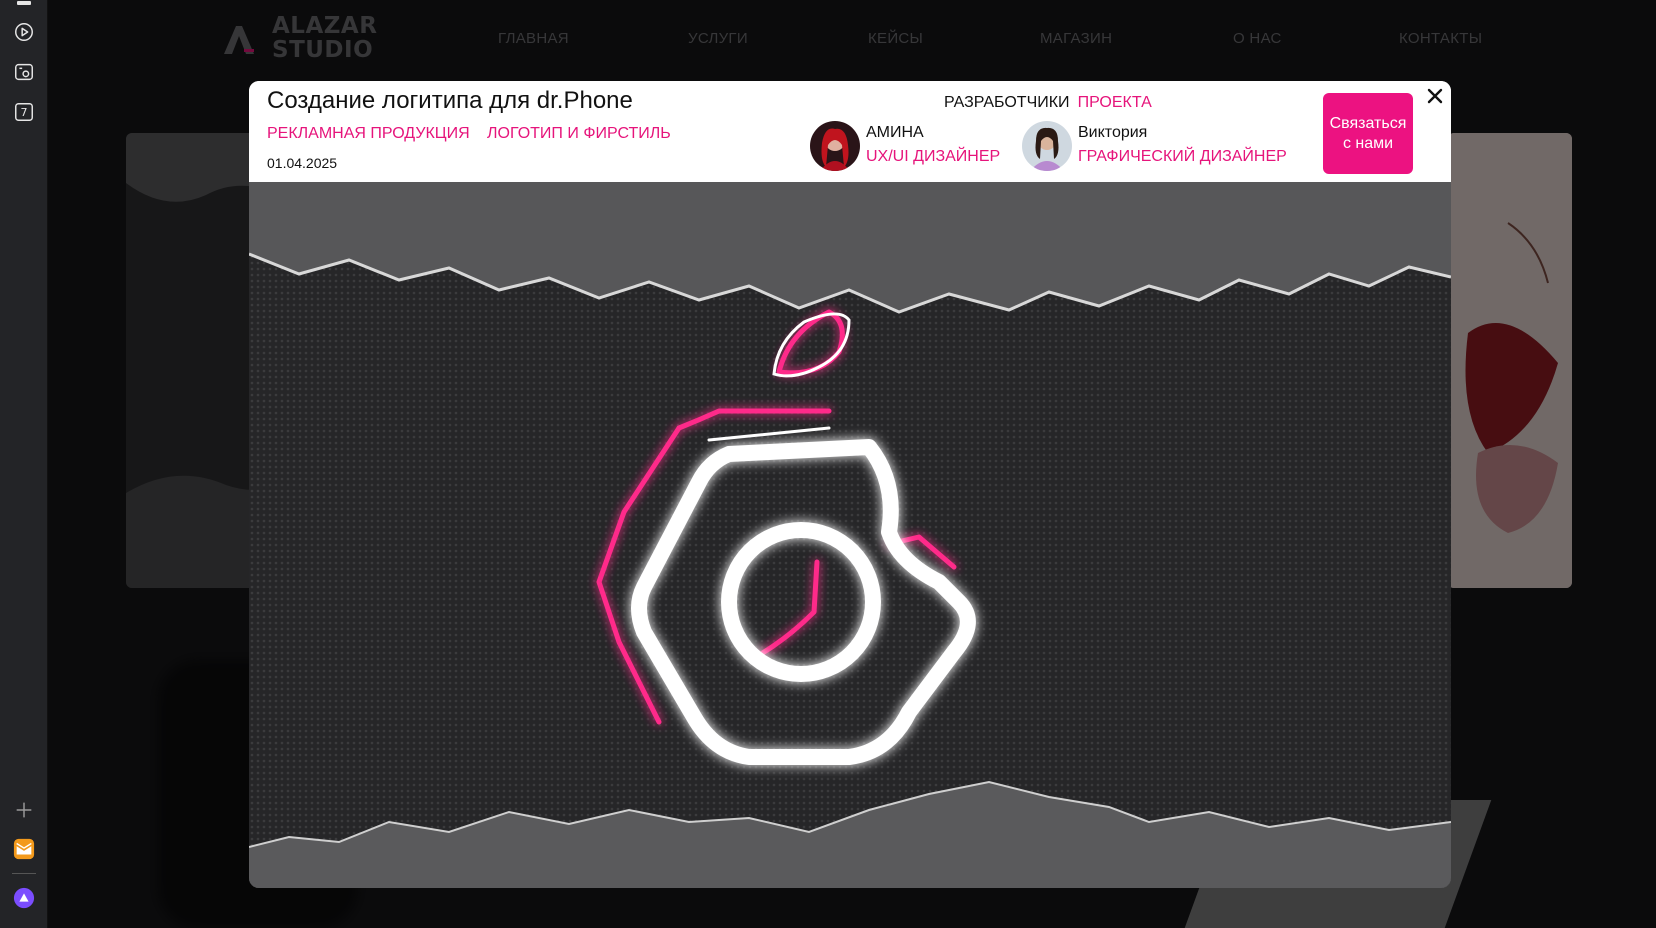 This screenshot has height=928, width=1656. What do you see at coordinates (933, 157) in the screenshot?
I see `developer-role: UX/UI ДИЗАЙНЕР` at bounding box center [933, 157].